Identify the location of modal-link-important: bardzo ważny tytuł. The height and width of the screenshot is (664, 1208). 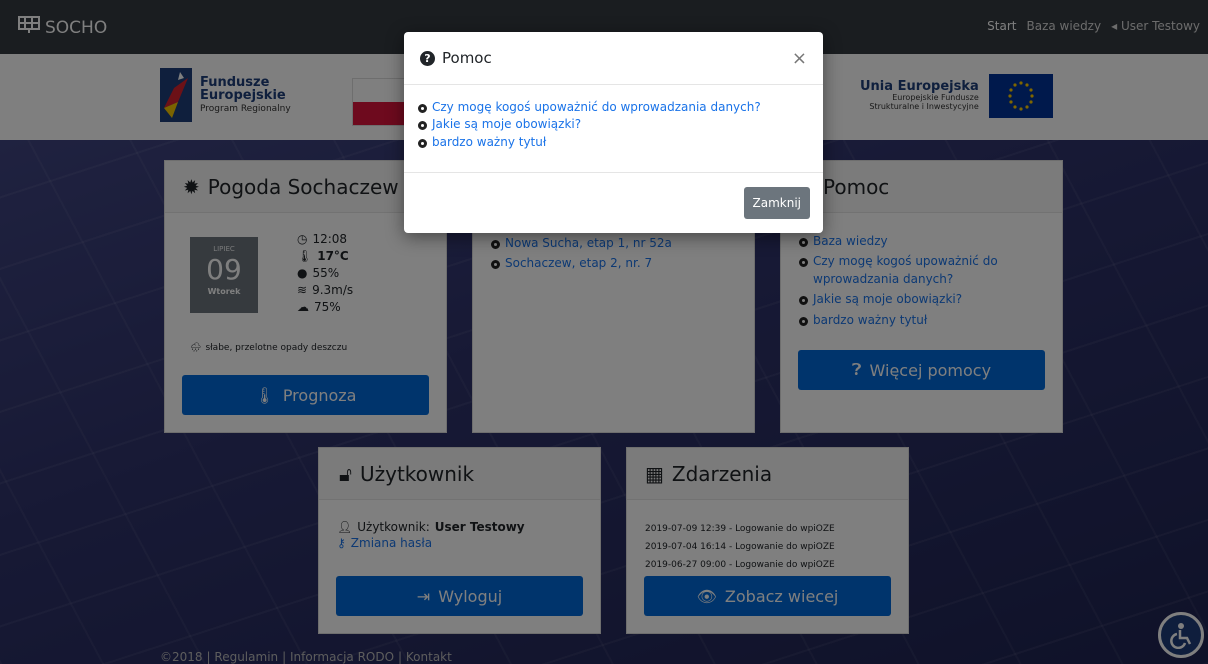
(489, 142).